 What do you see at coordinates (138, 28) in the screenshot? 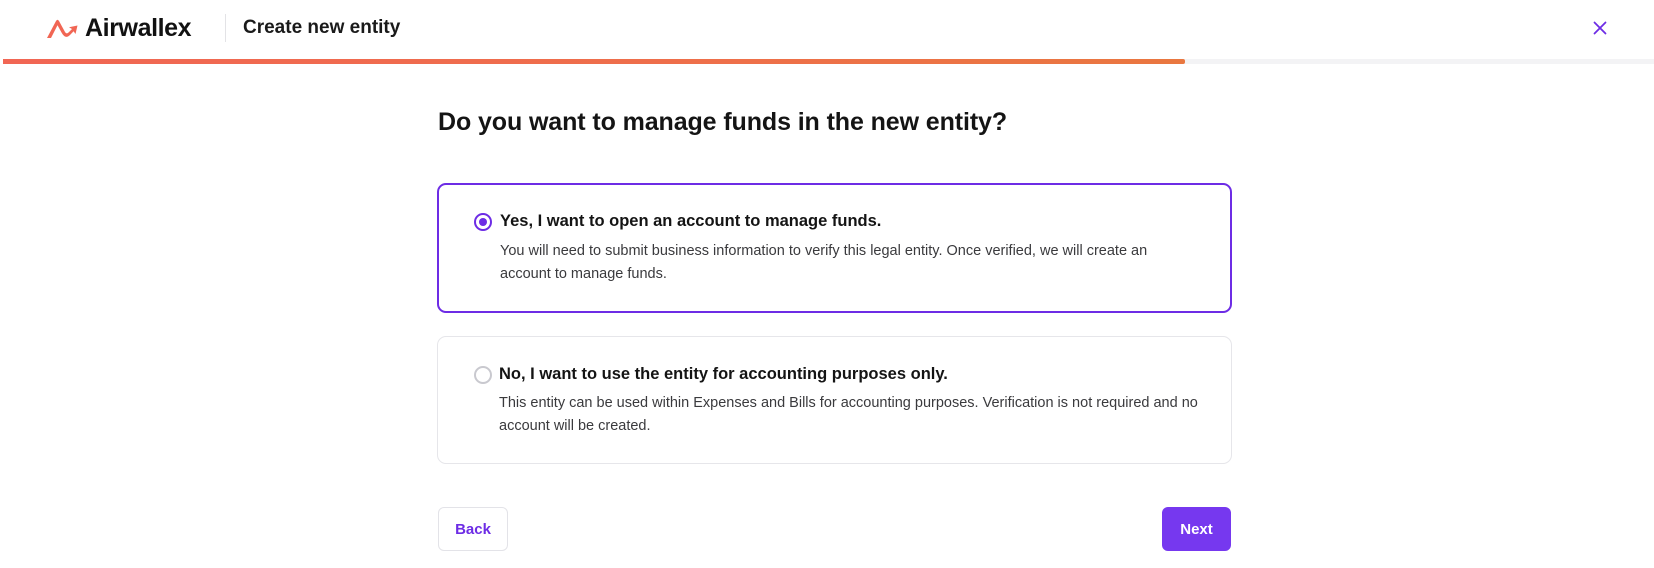
I see `brand-name: Airwallex` at bounding box center [138, 28].